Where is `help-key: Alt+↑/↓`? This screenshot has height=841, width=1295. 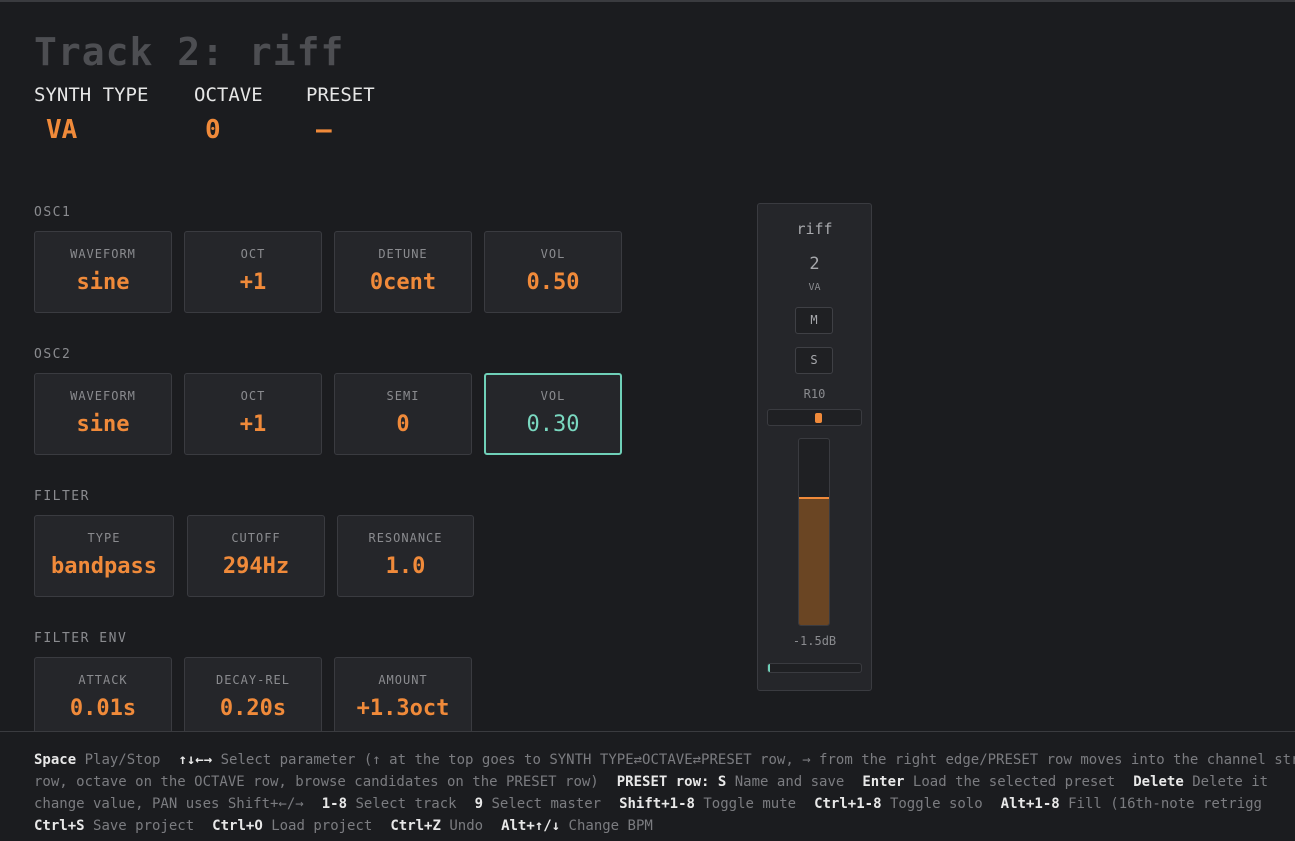 help-key: Alt+↑/↓ is located at coordinates (531, 826).